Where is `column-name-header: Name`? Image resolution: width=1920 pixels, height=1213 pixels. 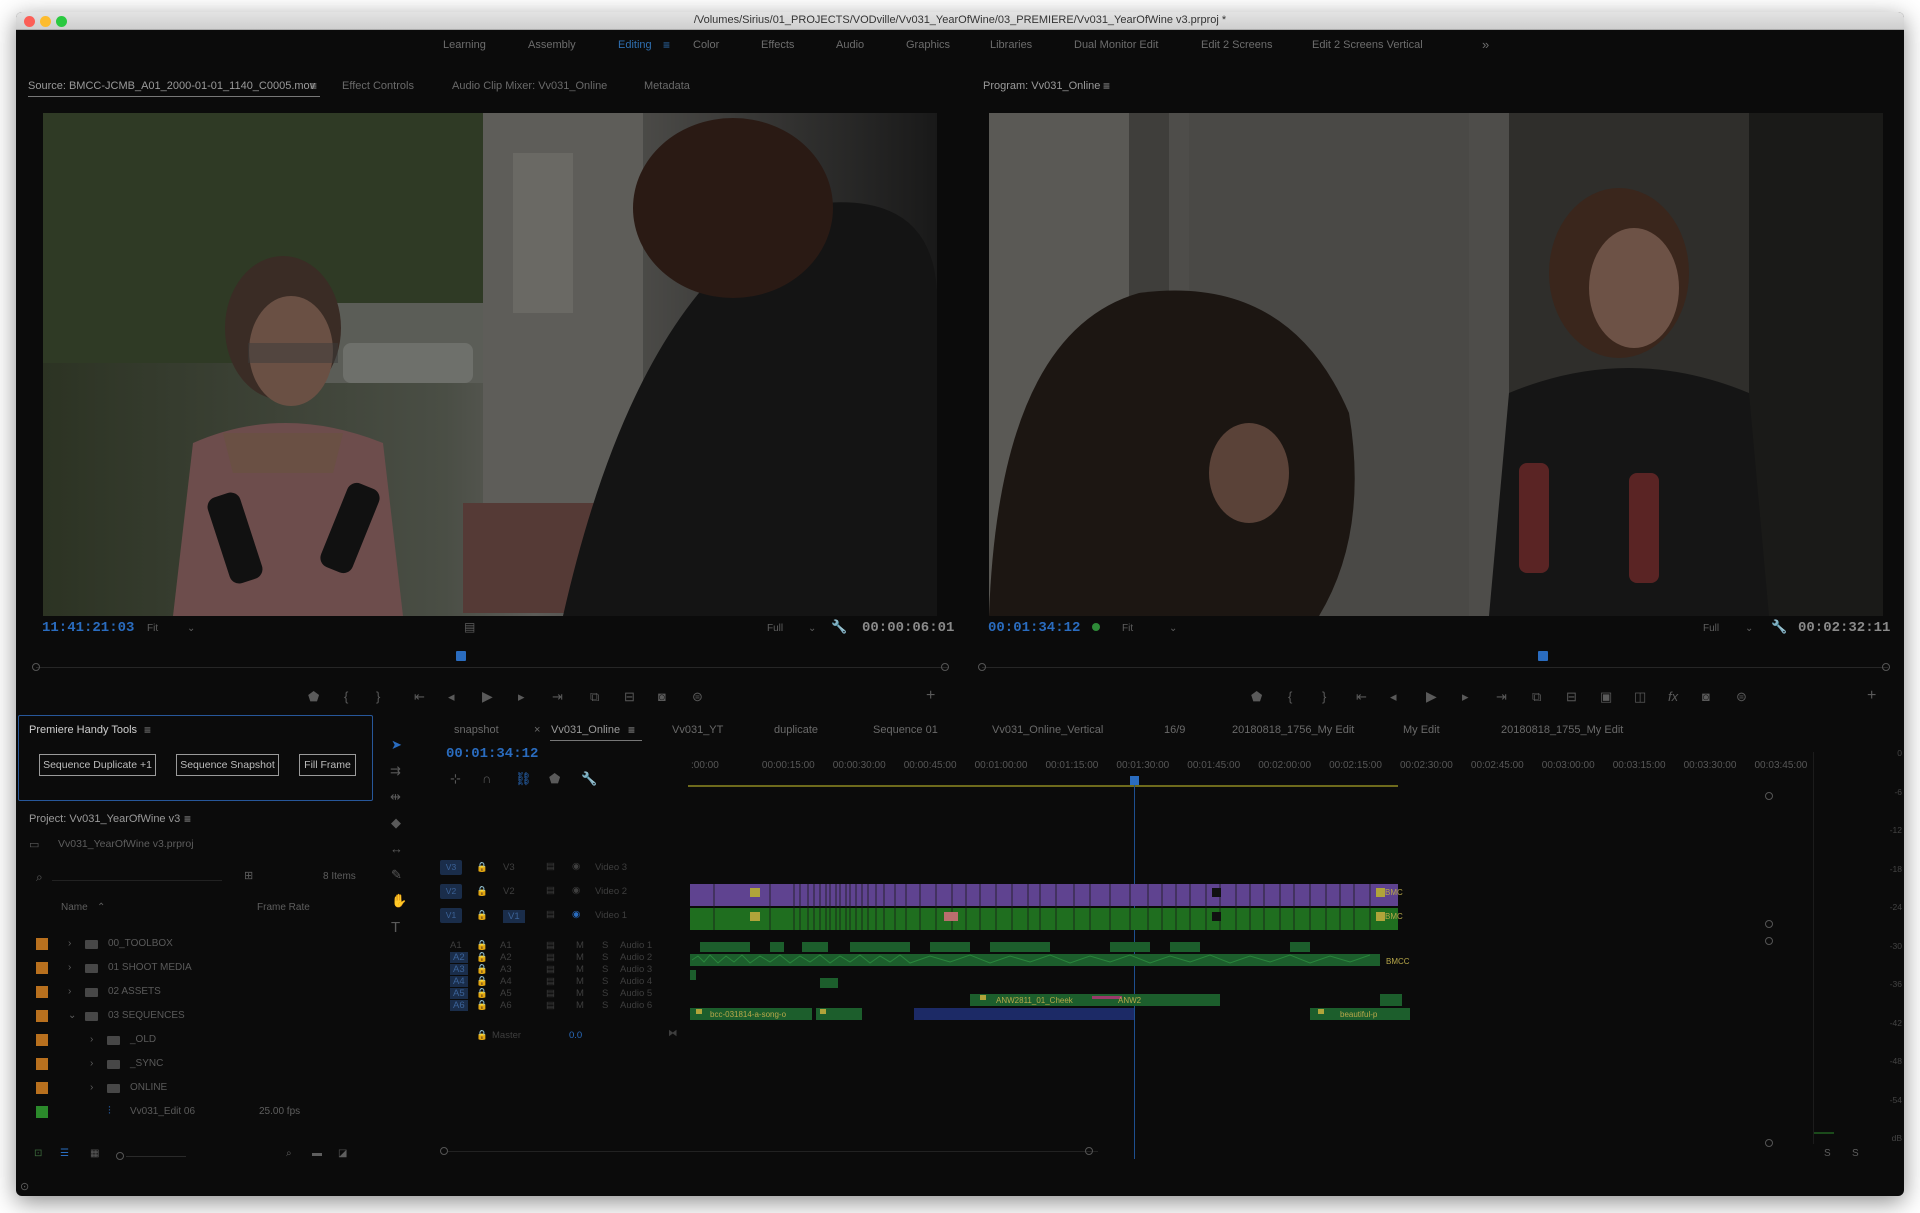 column-name-header: Name is located at coordinates (74, 907).